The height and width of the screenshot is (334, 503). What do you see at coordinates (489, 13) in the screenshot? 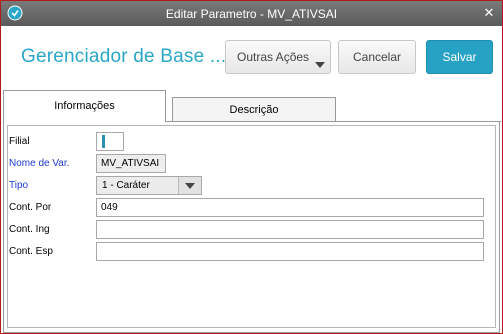
I see `close-icon: ✕` at bounding box center [489, 13].